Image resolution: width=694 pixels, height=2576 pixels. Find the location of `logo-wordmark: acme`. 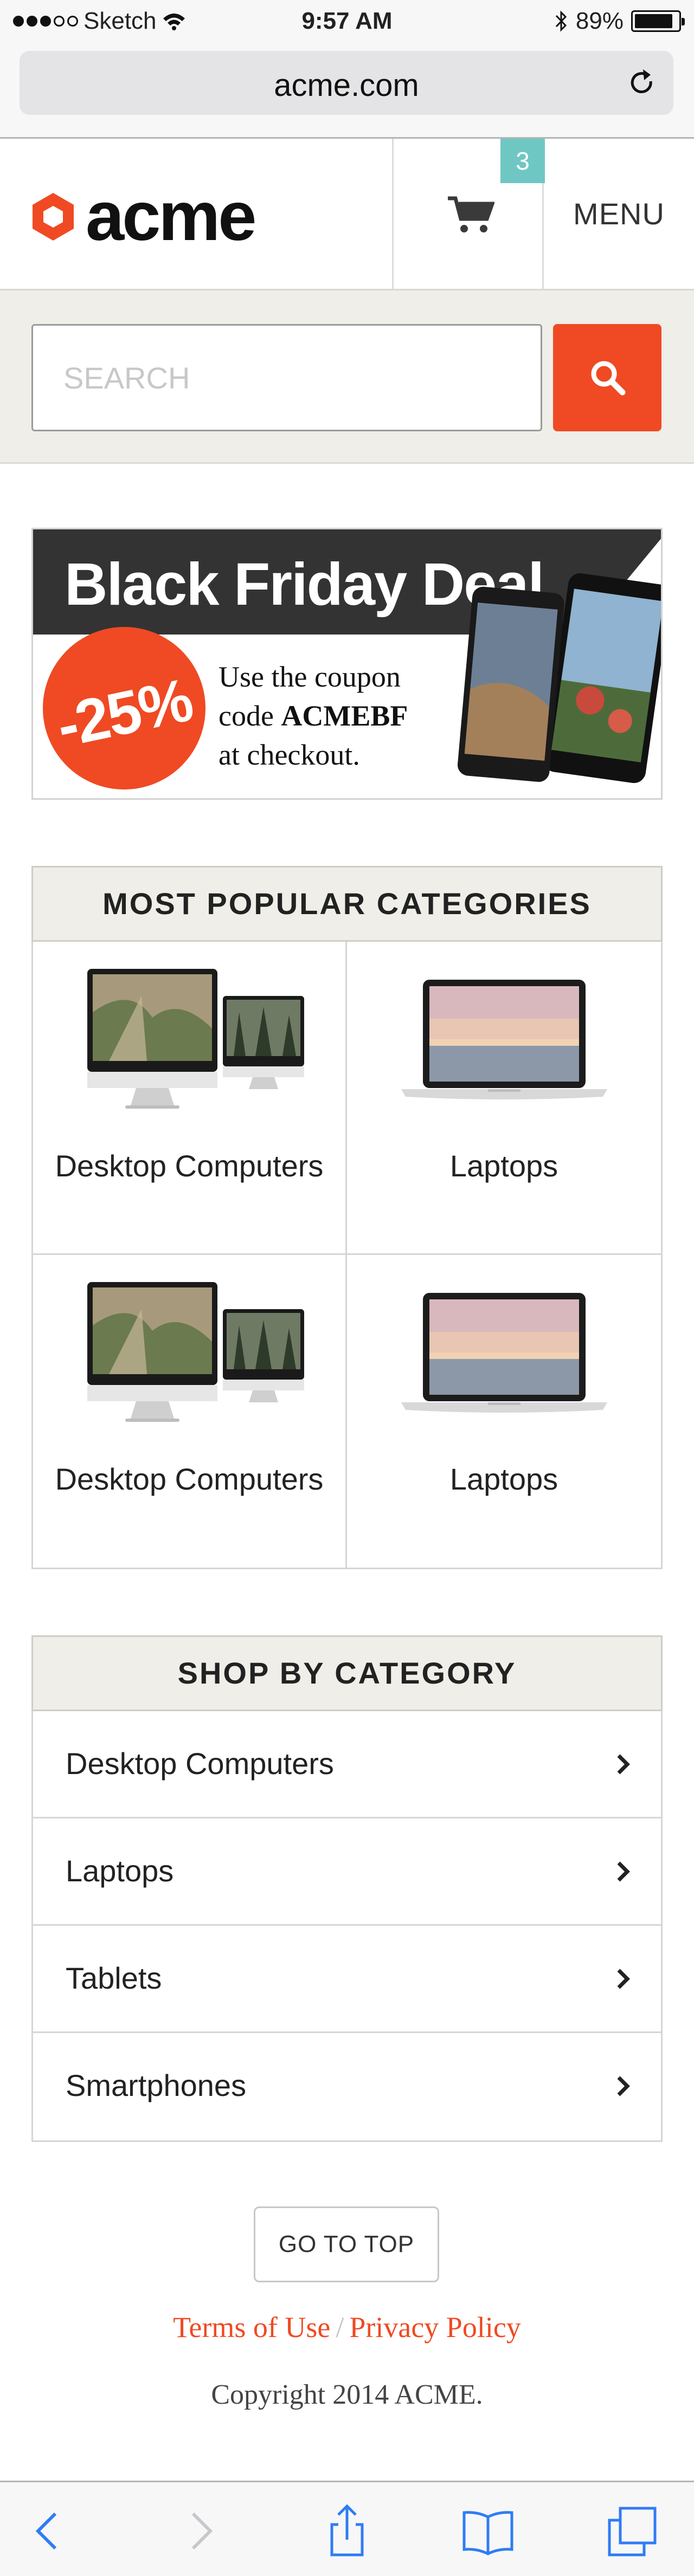

logo-wordmark: acme is located at coordinates (171, 216).